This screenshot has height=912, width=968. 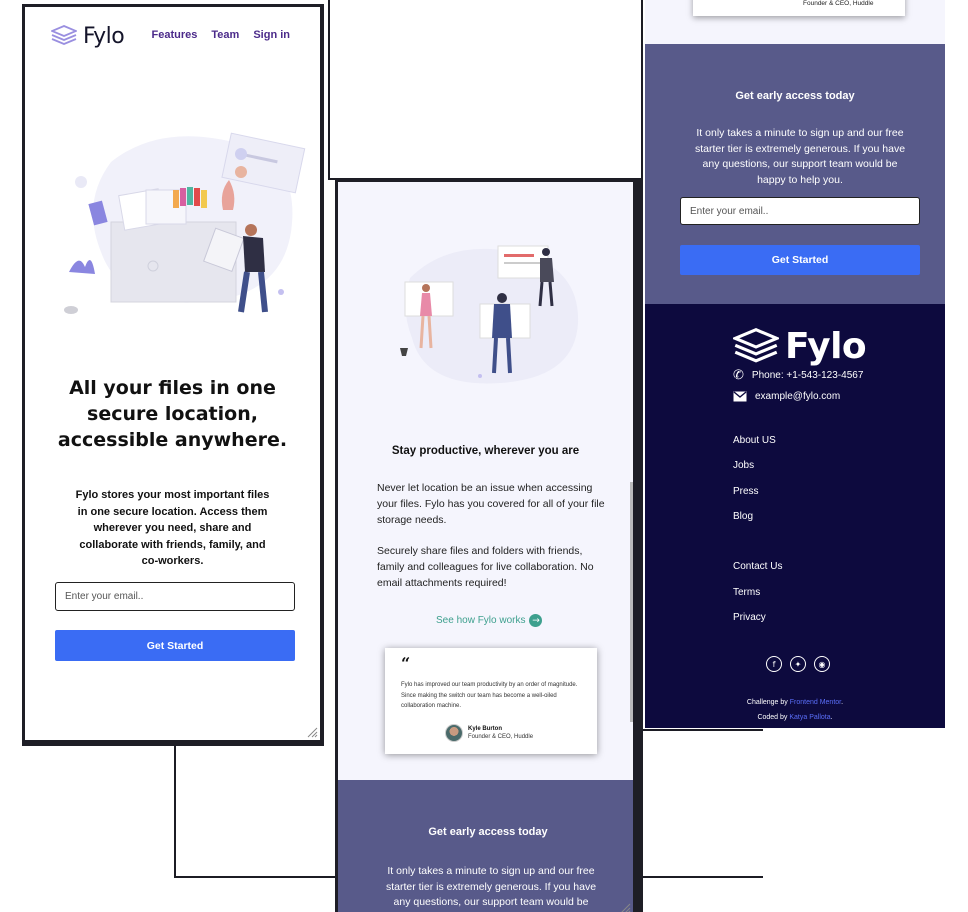 What do you see at coordinates (809, 717) in the screenshot?
I see `author-link: Katya Pallota` at bounding box center [809, 717].